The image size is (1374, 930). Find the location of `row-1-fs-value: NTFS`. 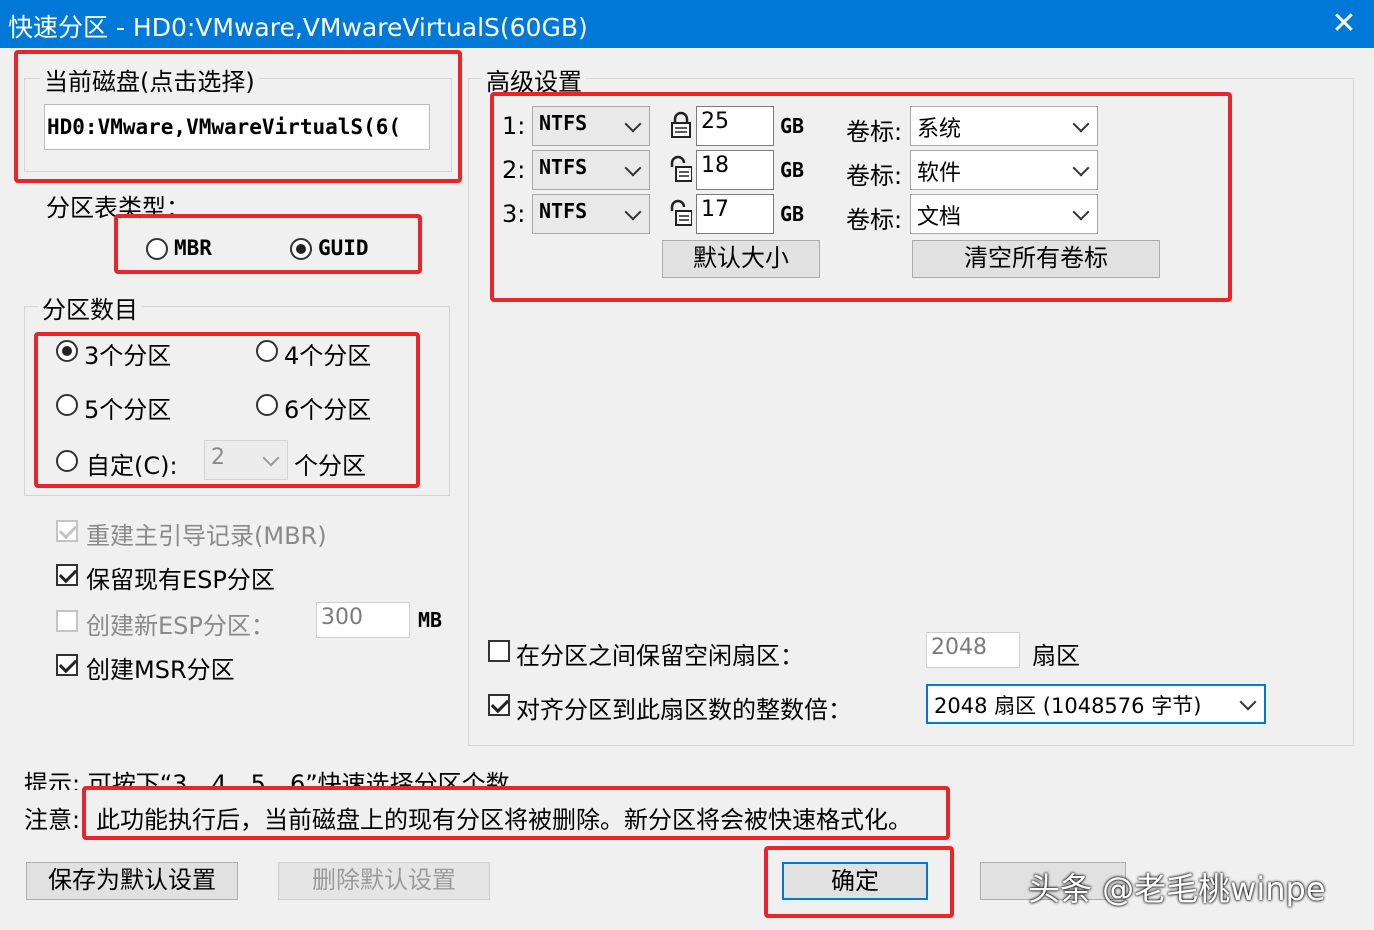

row-1-fs-value: NTFS is located at coordinates (563, 123).